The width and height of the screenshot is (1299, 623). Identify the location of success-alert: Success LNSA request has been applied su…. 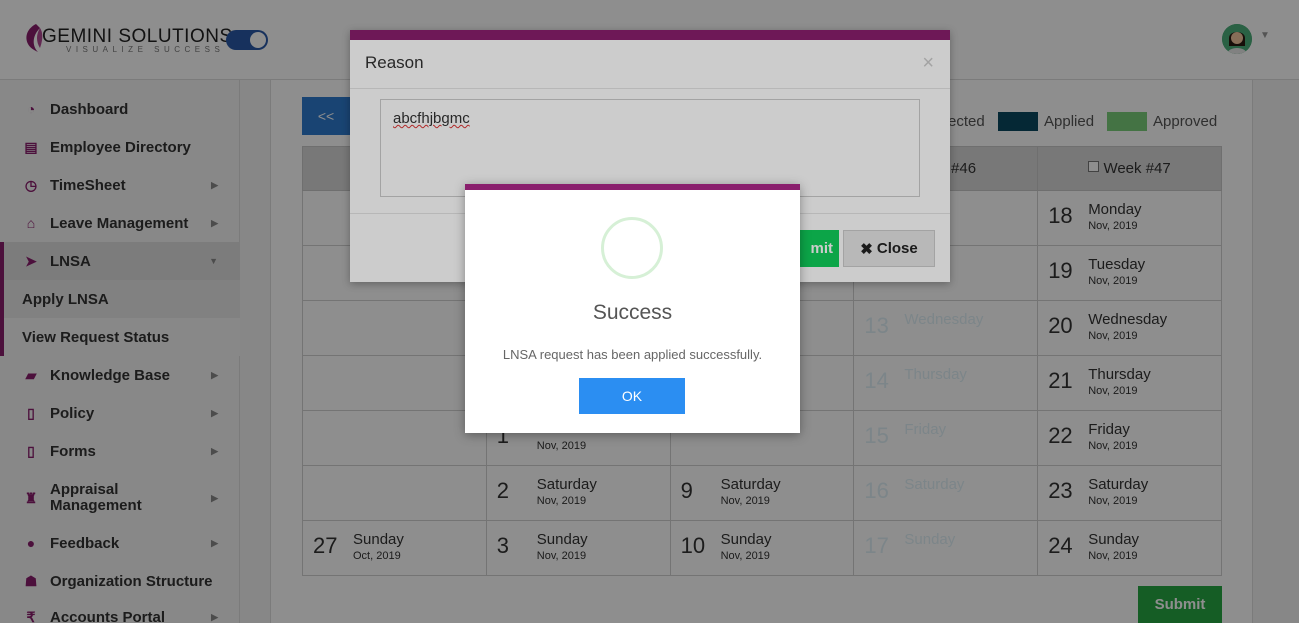
(632, 308).